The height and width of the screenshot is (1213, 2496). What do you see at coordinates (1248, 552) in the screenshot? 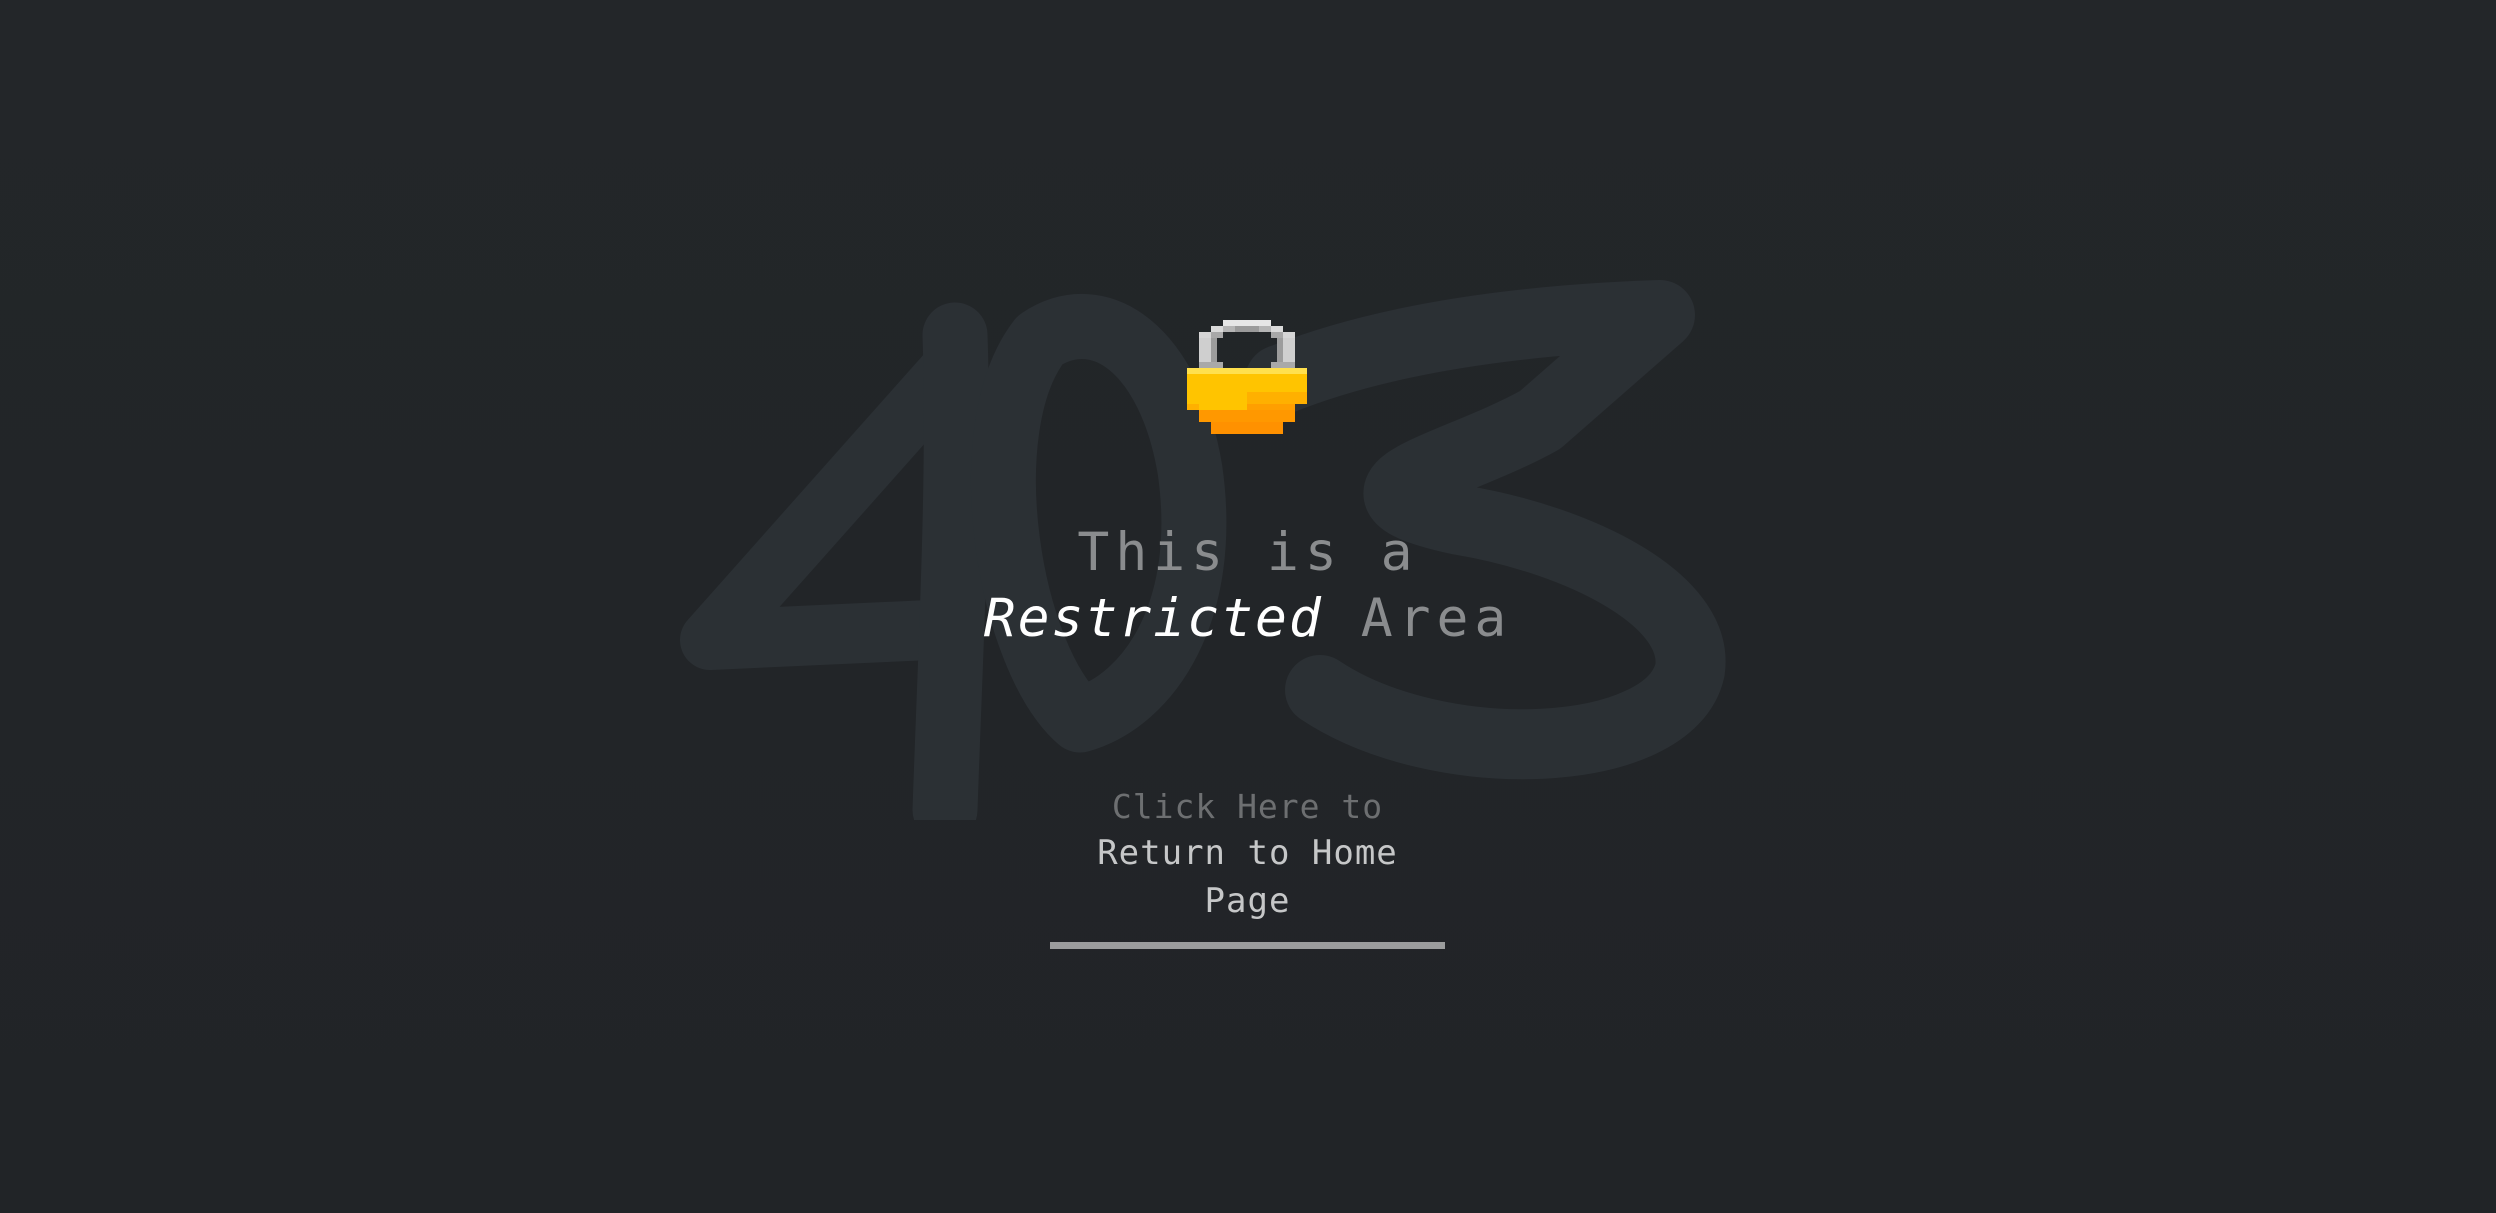
I see `headline-line-1: This is a` at bounding box center [1248, 552].